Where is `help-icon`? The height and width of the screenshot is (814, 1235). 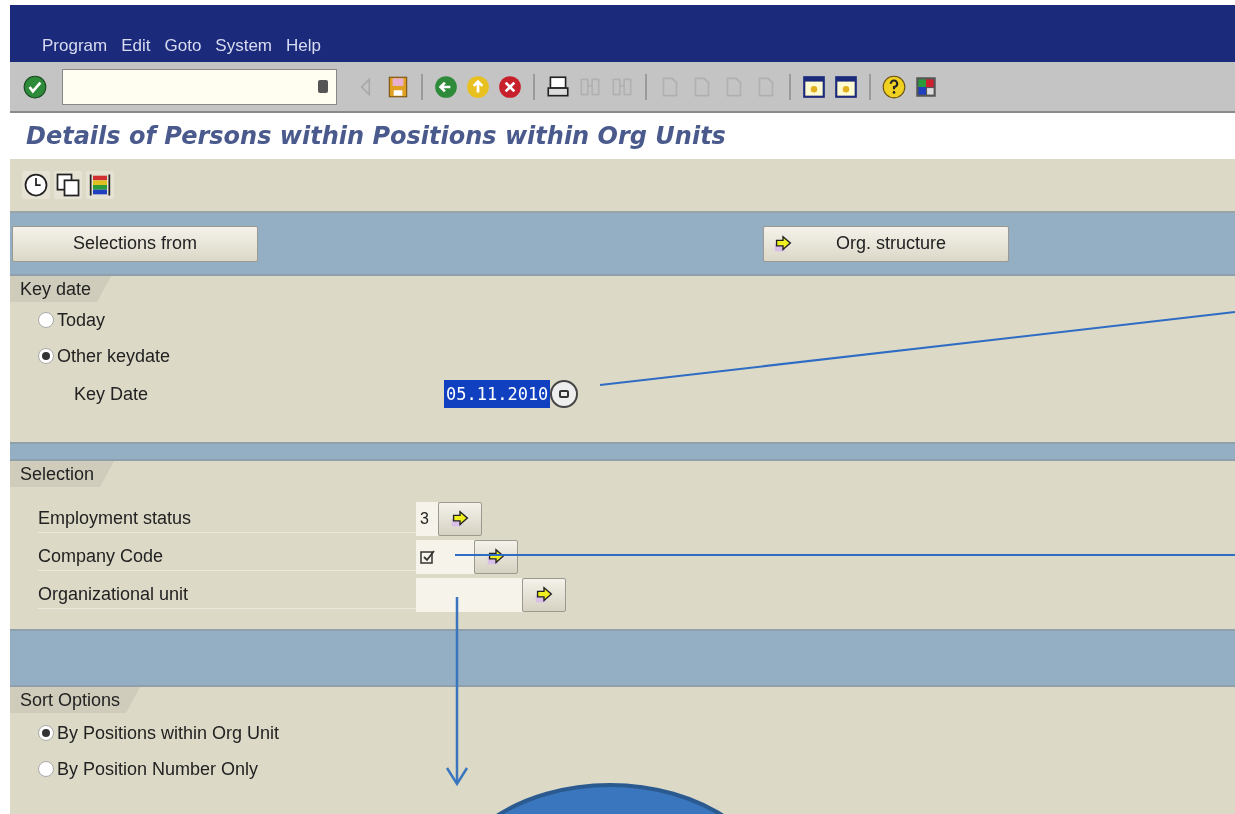
help-icon is located at coordinates (894, 86).